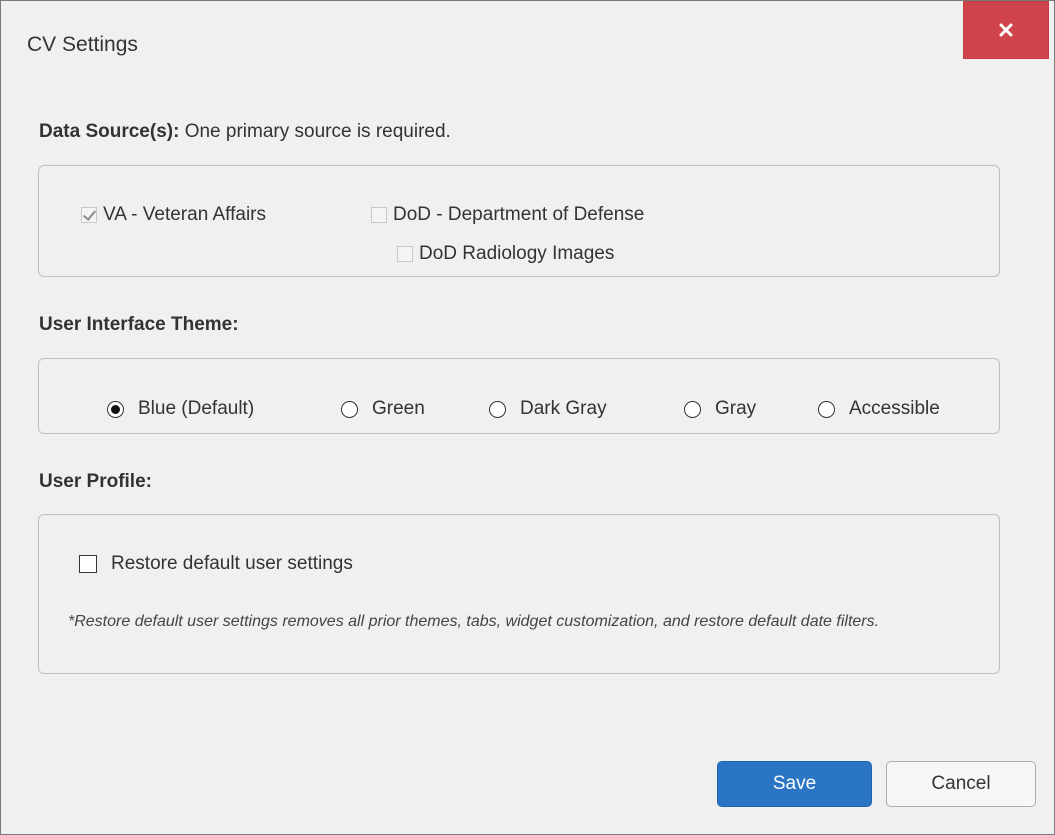 This screenshot has width=1055, height=835. I want to click on restore-defaults-label: Restore default user settings, so click(232, 563).